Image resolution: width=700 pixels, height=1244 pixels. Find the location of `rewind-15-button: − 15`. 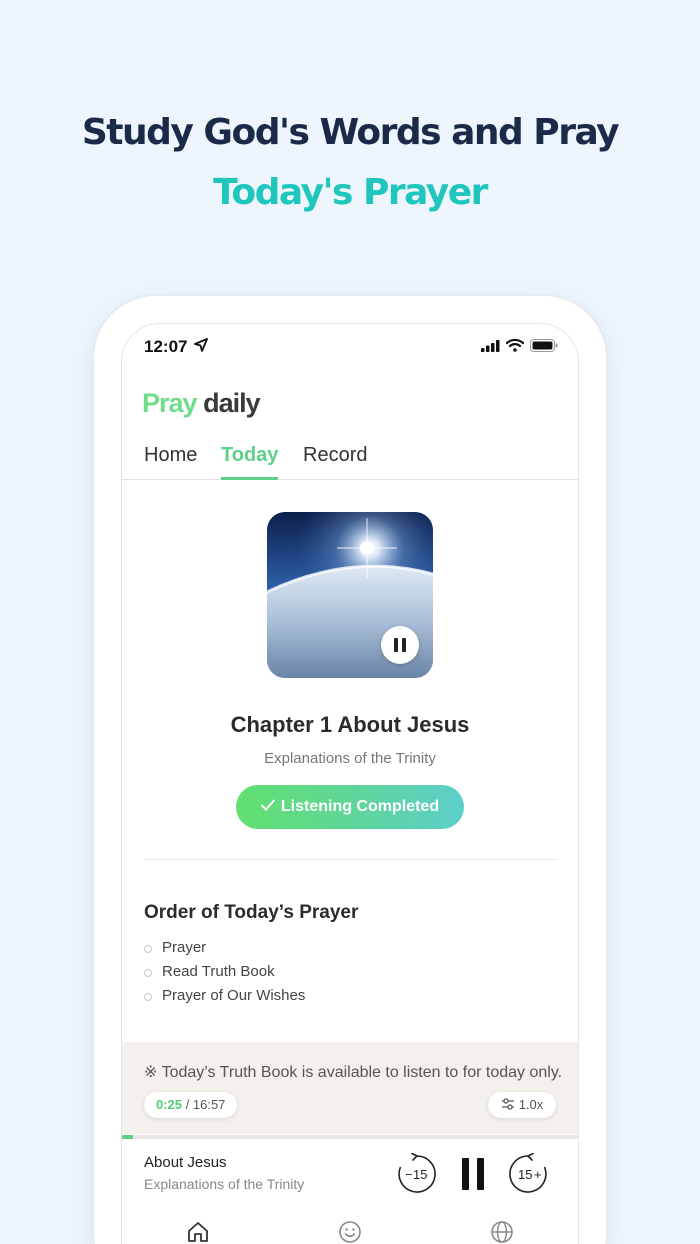

rewind-15-button: − 15 is located at coordinates (417, 1173).